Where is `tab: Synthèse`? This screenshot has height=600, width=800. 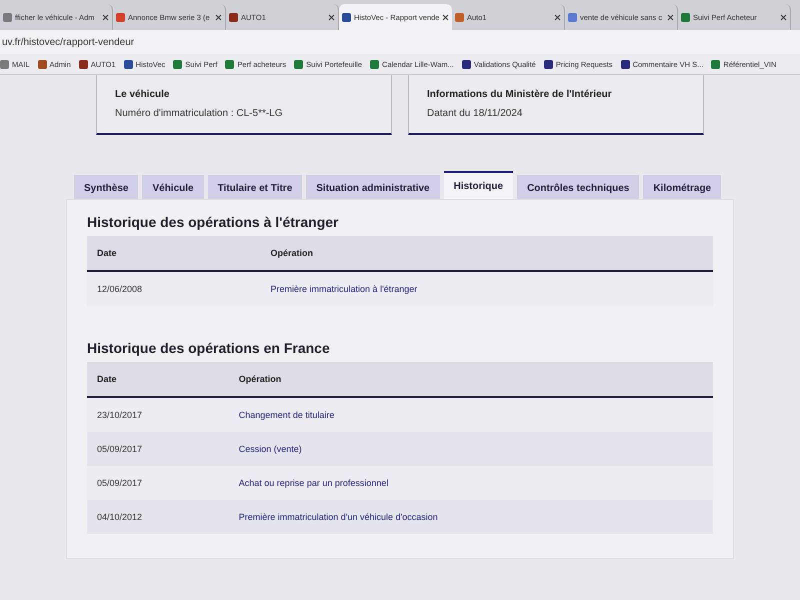
tab: Synthèse is located at coordinates (106, 187).